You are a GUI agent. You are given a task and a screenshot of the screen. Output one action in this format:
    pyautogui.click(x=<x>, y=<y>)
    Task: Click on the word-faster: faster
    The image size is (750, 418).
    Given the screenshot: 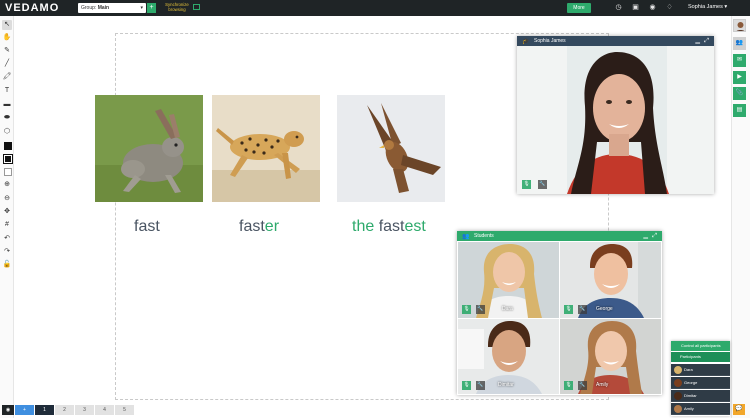 What is the action you would take?
    pyautogui.click(x=259, y=227)
    